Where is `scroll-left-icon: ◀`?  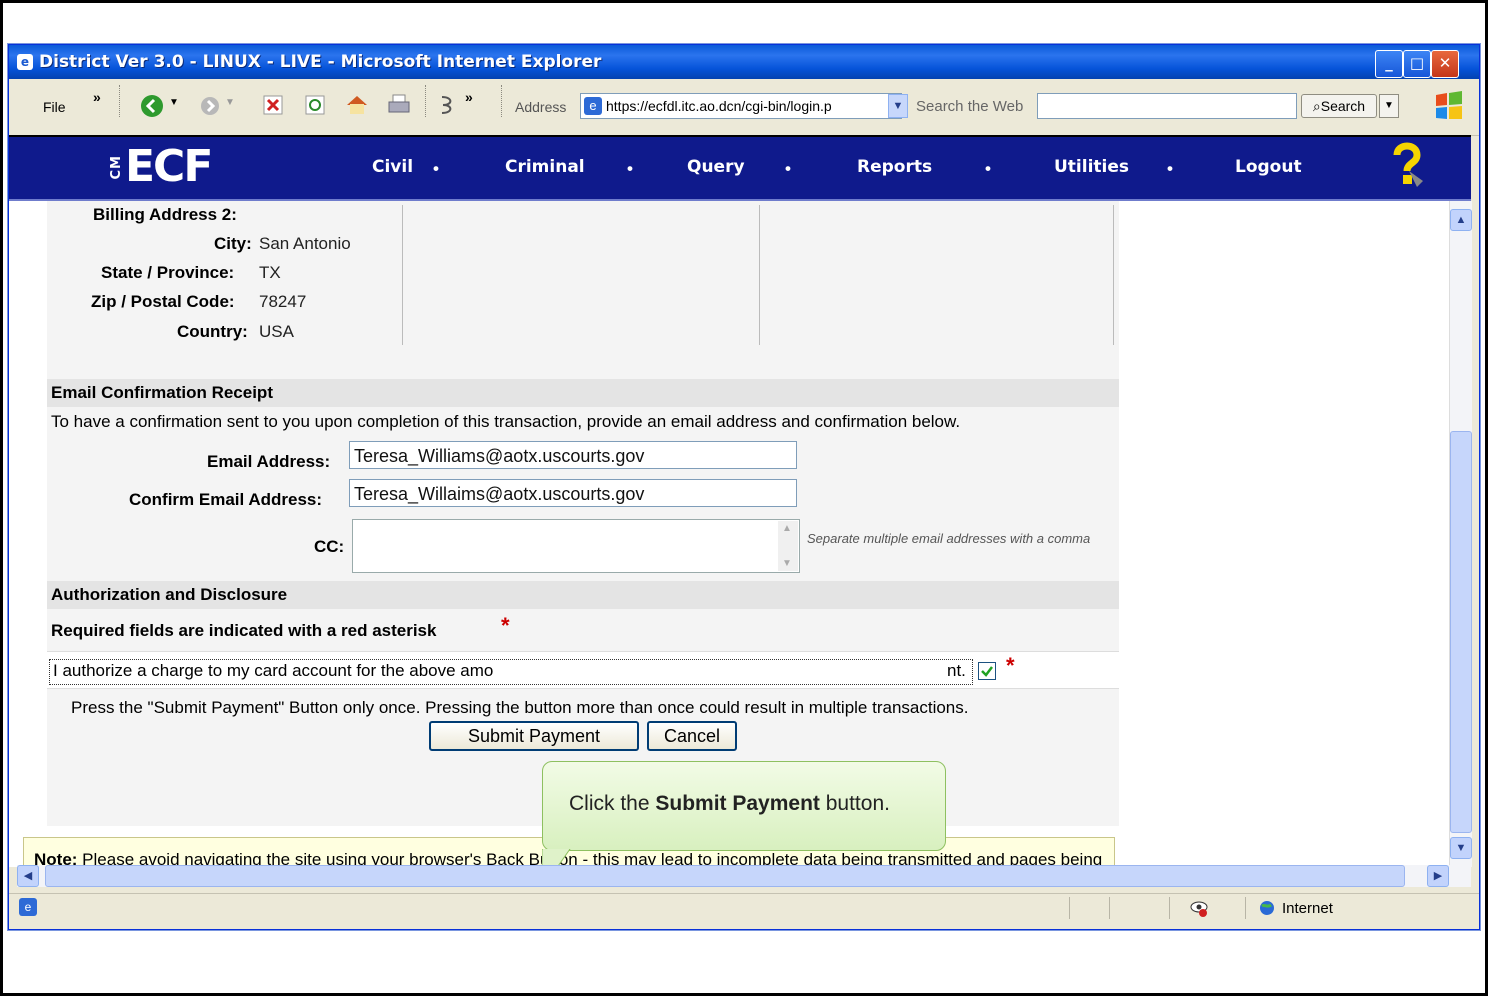
scroll-left-icon: ◀ is located at coordinates (28, 876).